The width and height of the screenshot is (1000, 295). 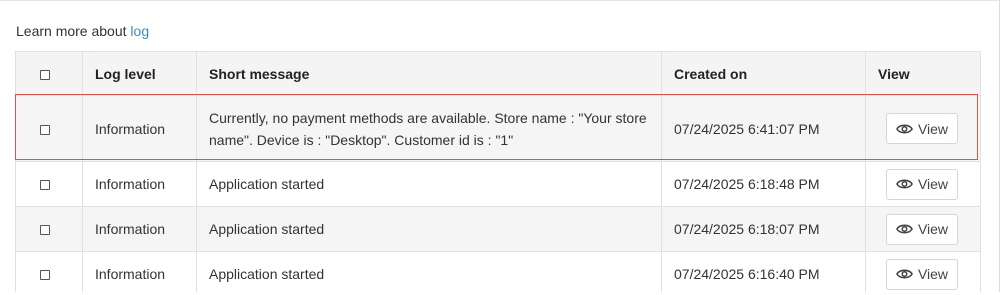 I want to click on log-help-link: log, so click(x=139, y=31).